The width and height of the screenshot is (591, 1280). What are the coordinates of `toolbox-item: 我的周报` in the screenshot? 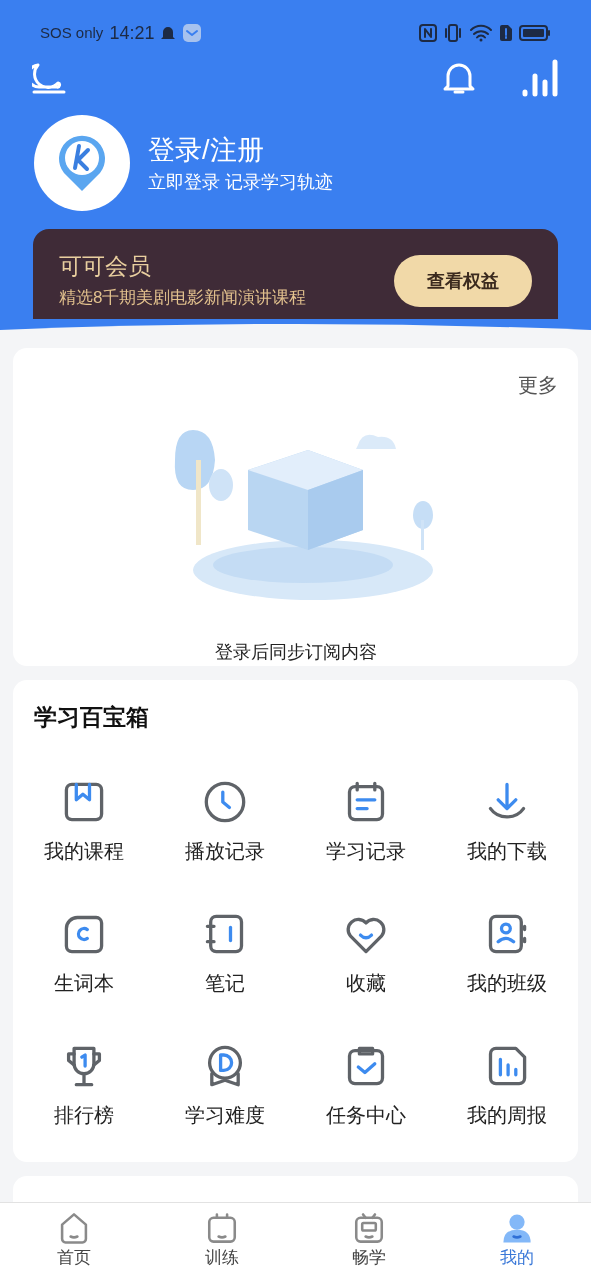 It's located at (507, 1086).